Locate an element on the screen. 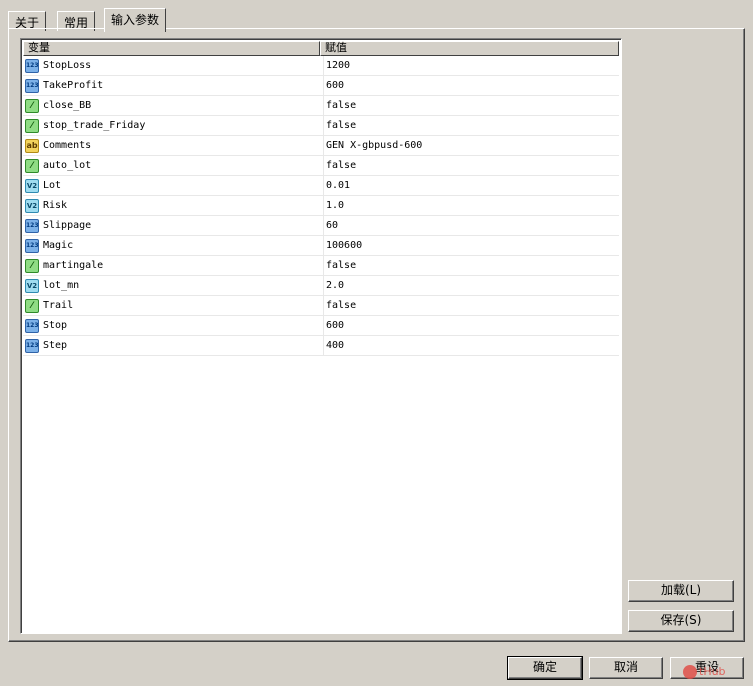 Image resolution: width=753 pixels, height=686 pixels. watermark-logo-icon is located at coordinates (690, 672).